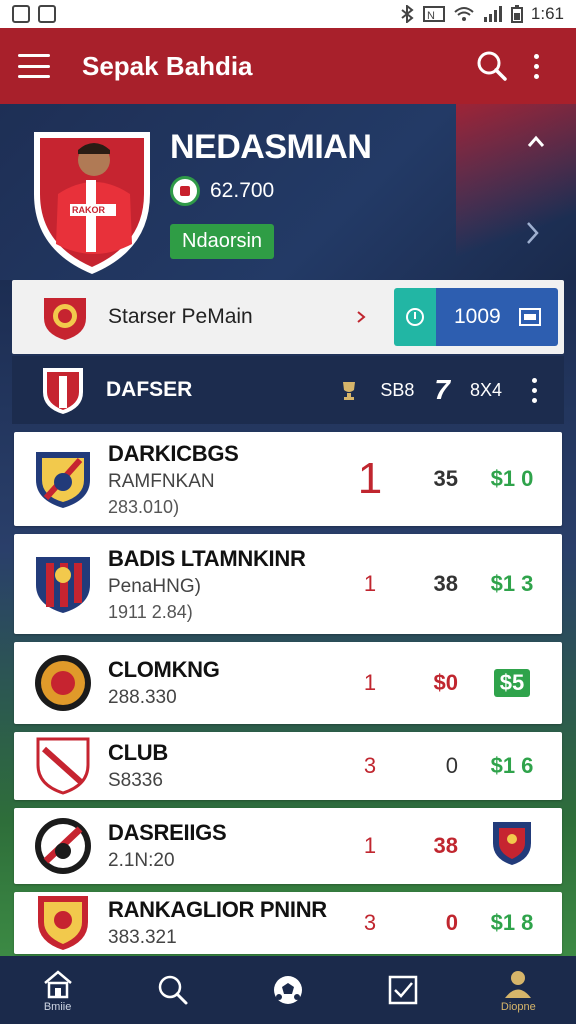 The height and width of the screenshot is (1024, 576). I want to click on list-item: CLOMKNG 288.330 1 $0 $5, so click(288, 683).